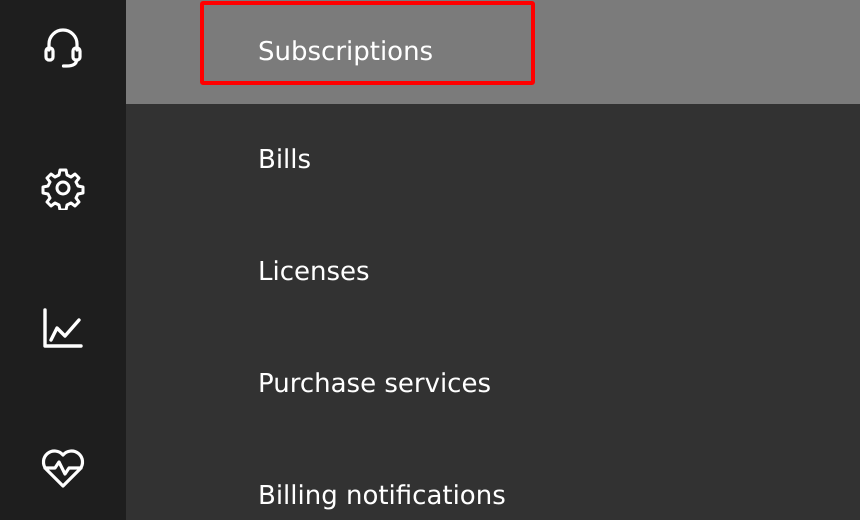 This screenshot has width=860, height=520. What do you see at coordinates (63, 188) in the screenshot?
I see `settings-icon` at bounding box center [63, 188].